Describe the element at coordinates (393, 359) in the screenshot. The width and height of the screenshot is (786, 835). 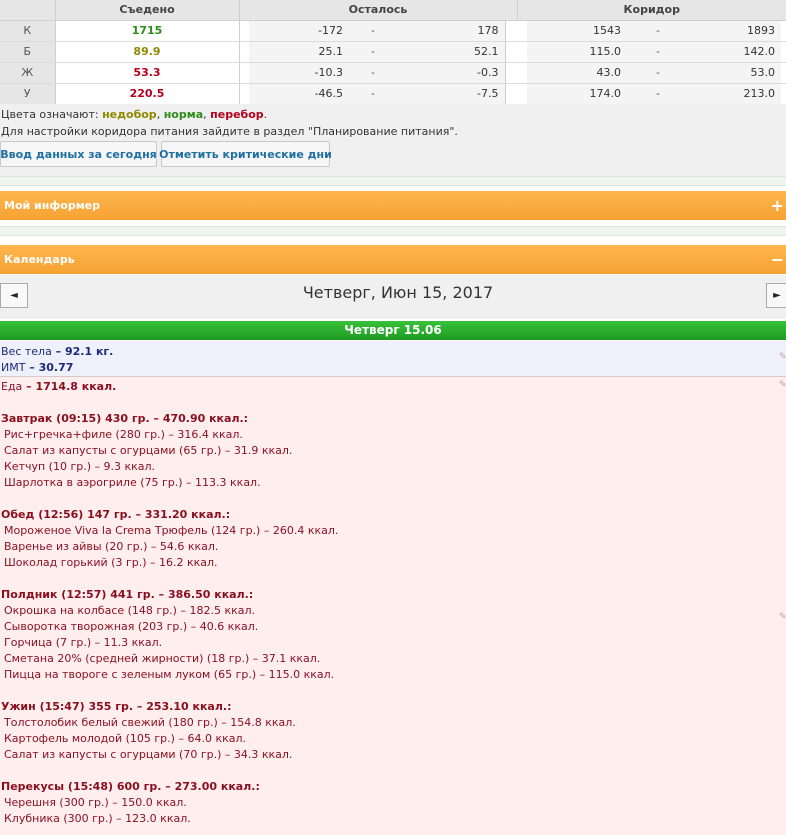
I see `body-metrics: Вес тела – 92.1 кг. ИМТ – 30.77 ✎` at that location.